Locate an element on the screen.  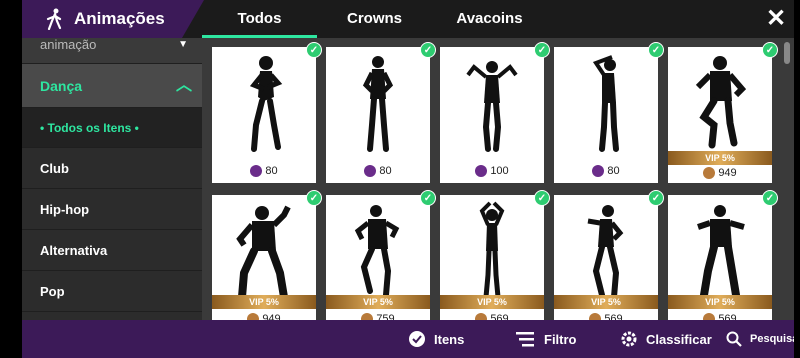
check-circle-icon is located at coordinates (417, 339).